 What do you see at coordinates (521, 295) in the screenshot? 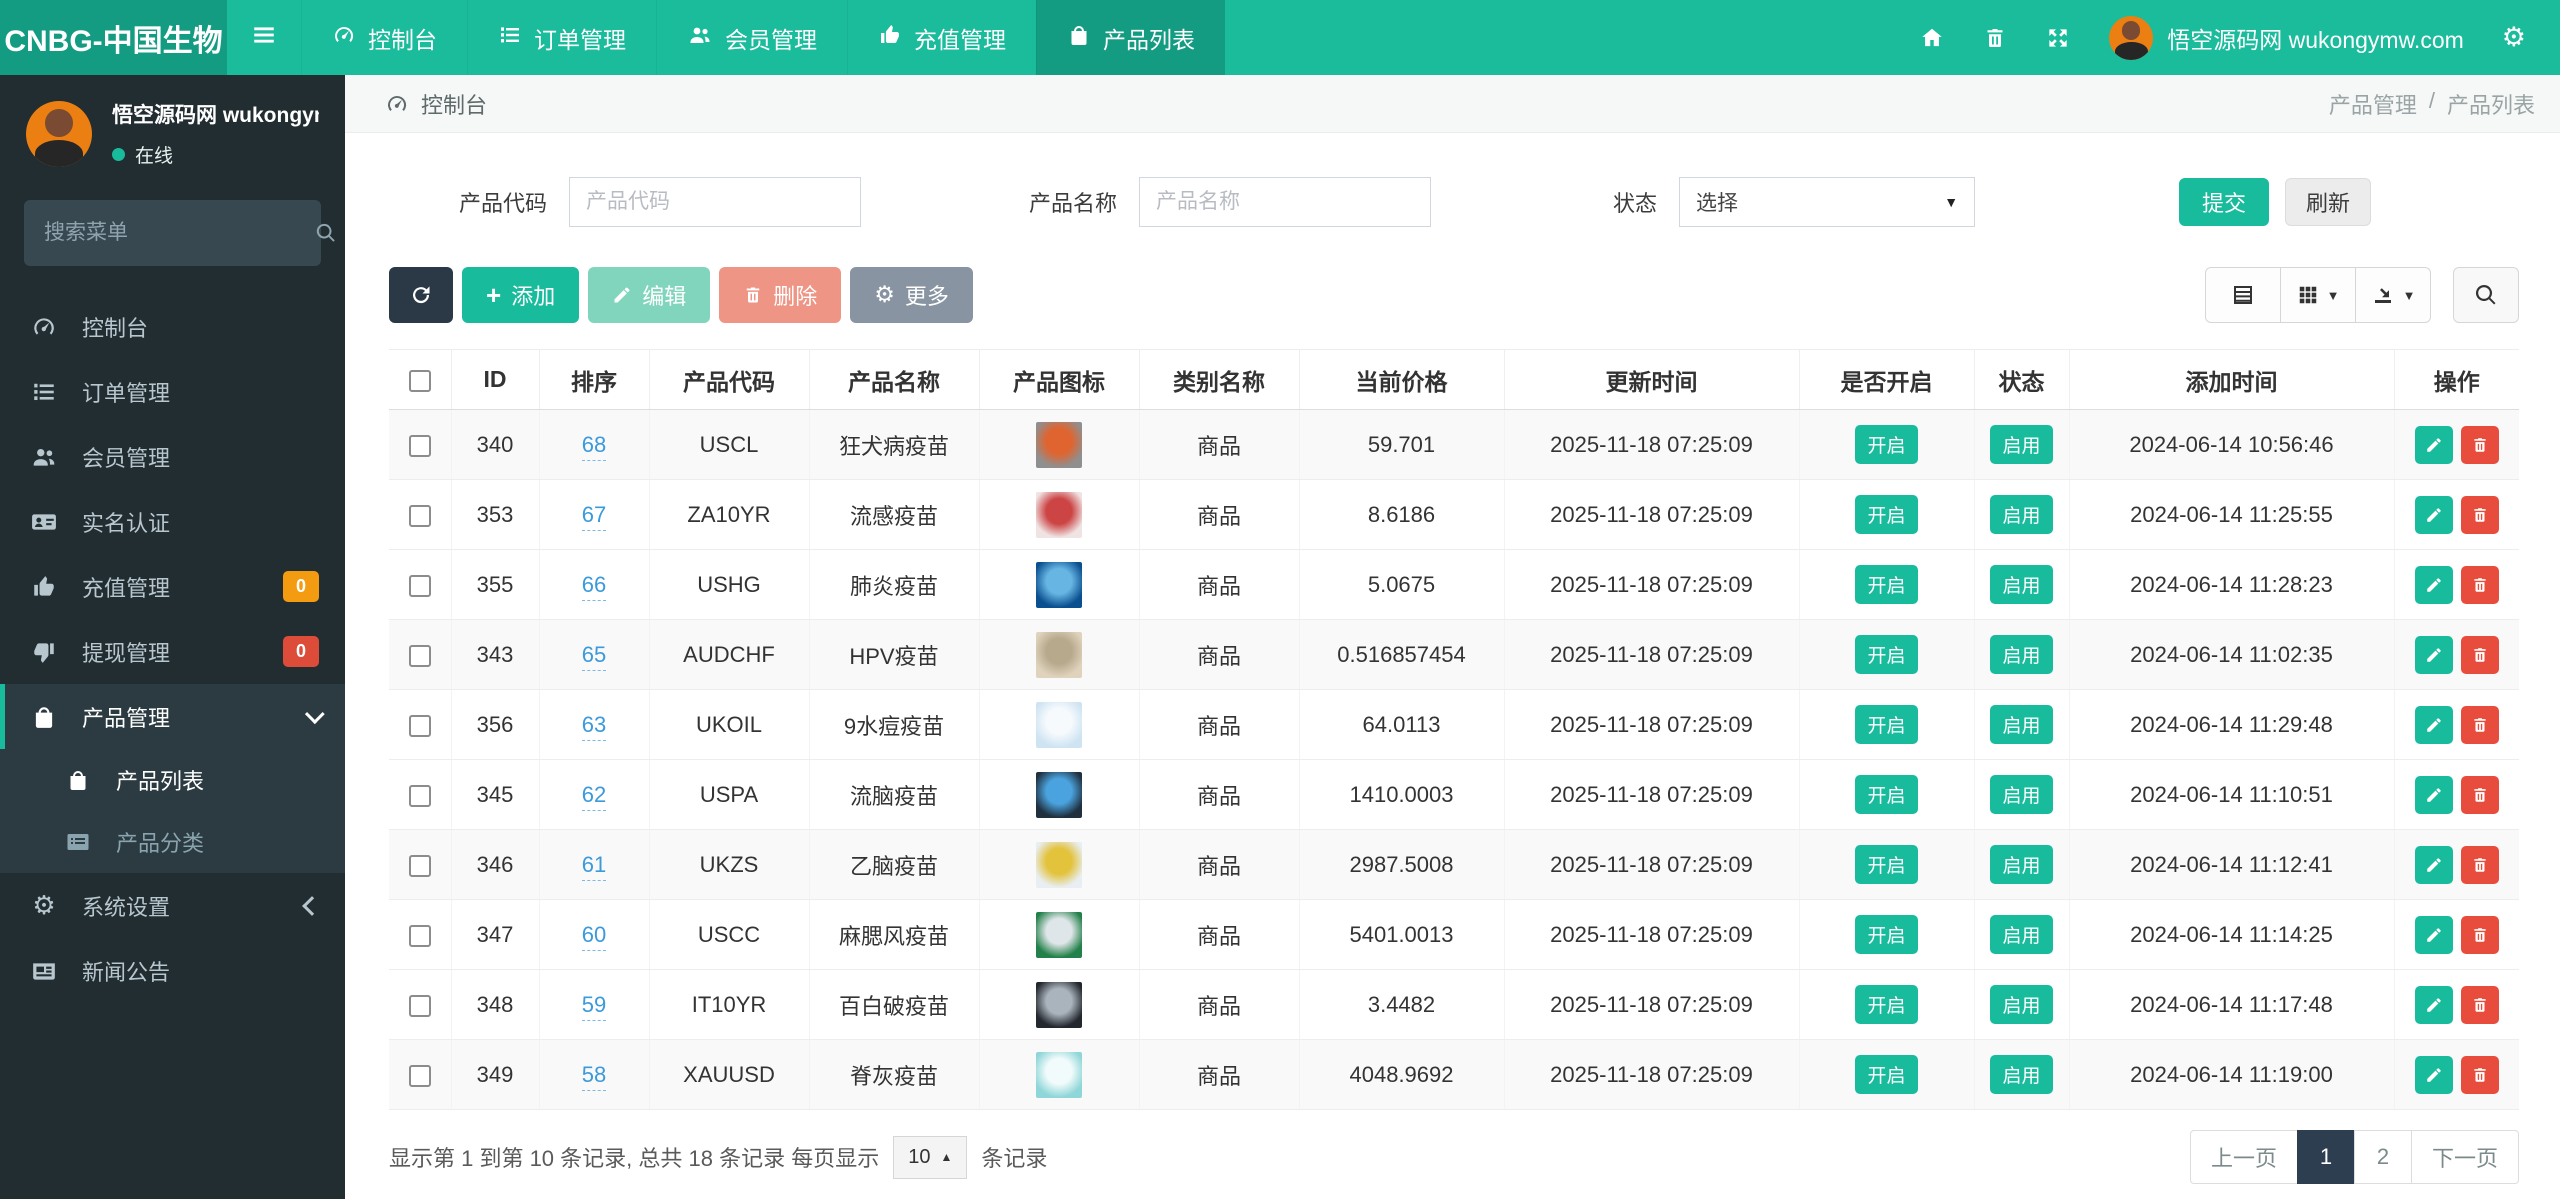
I see `add-button: + 添加` at bounding box center [521, 295].